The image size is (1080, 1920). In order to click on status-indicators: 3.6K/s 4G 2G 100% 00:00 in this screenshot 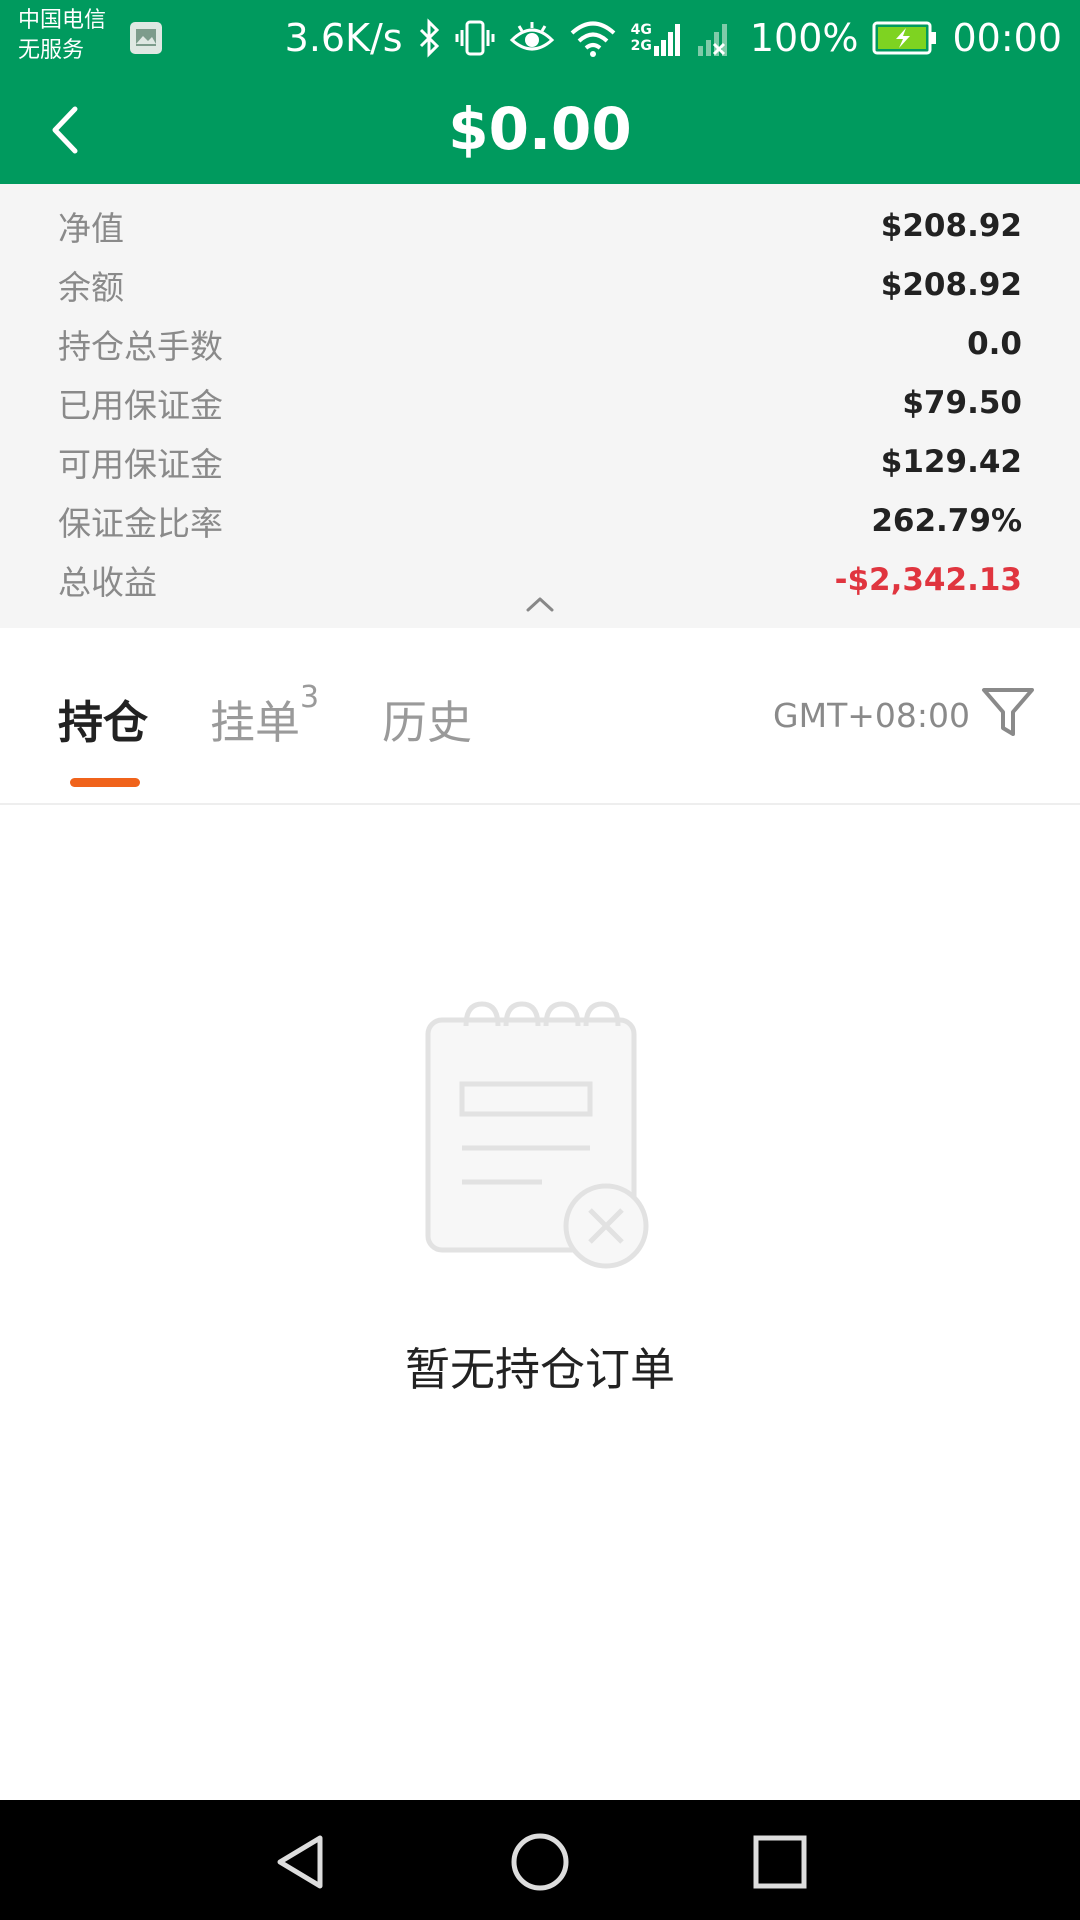, I will do `click(673, 37)`.